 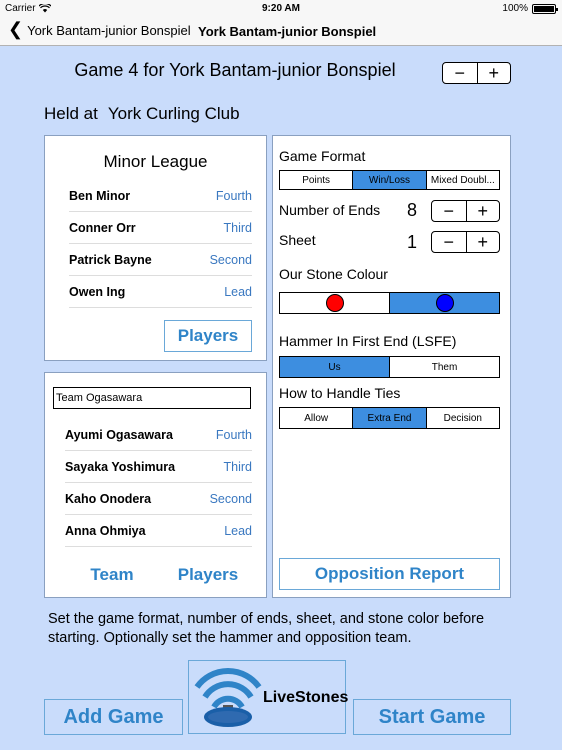 I want to click on roster-row: Ayumi Ogasawara Fourth, so click(x=158, y=435).